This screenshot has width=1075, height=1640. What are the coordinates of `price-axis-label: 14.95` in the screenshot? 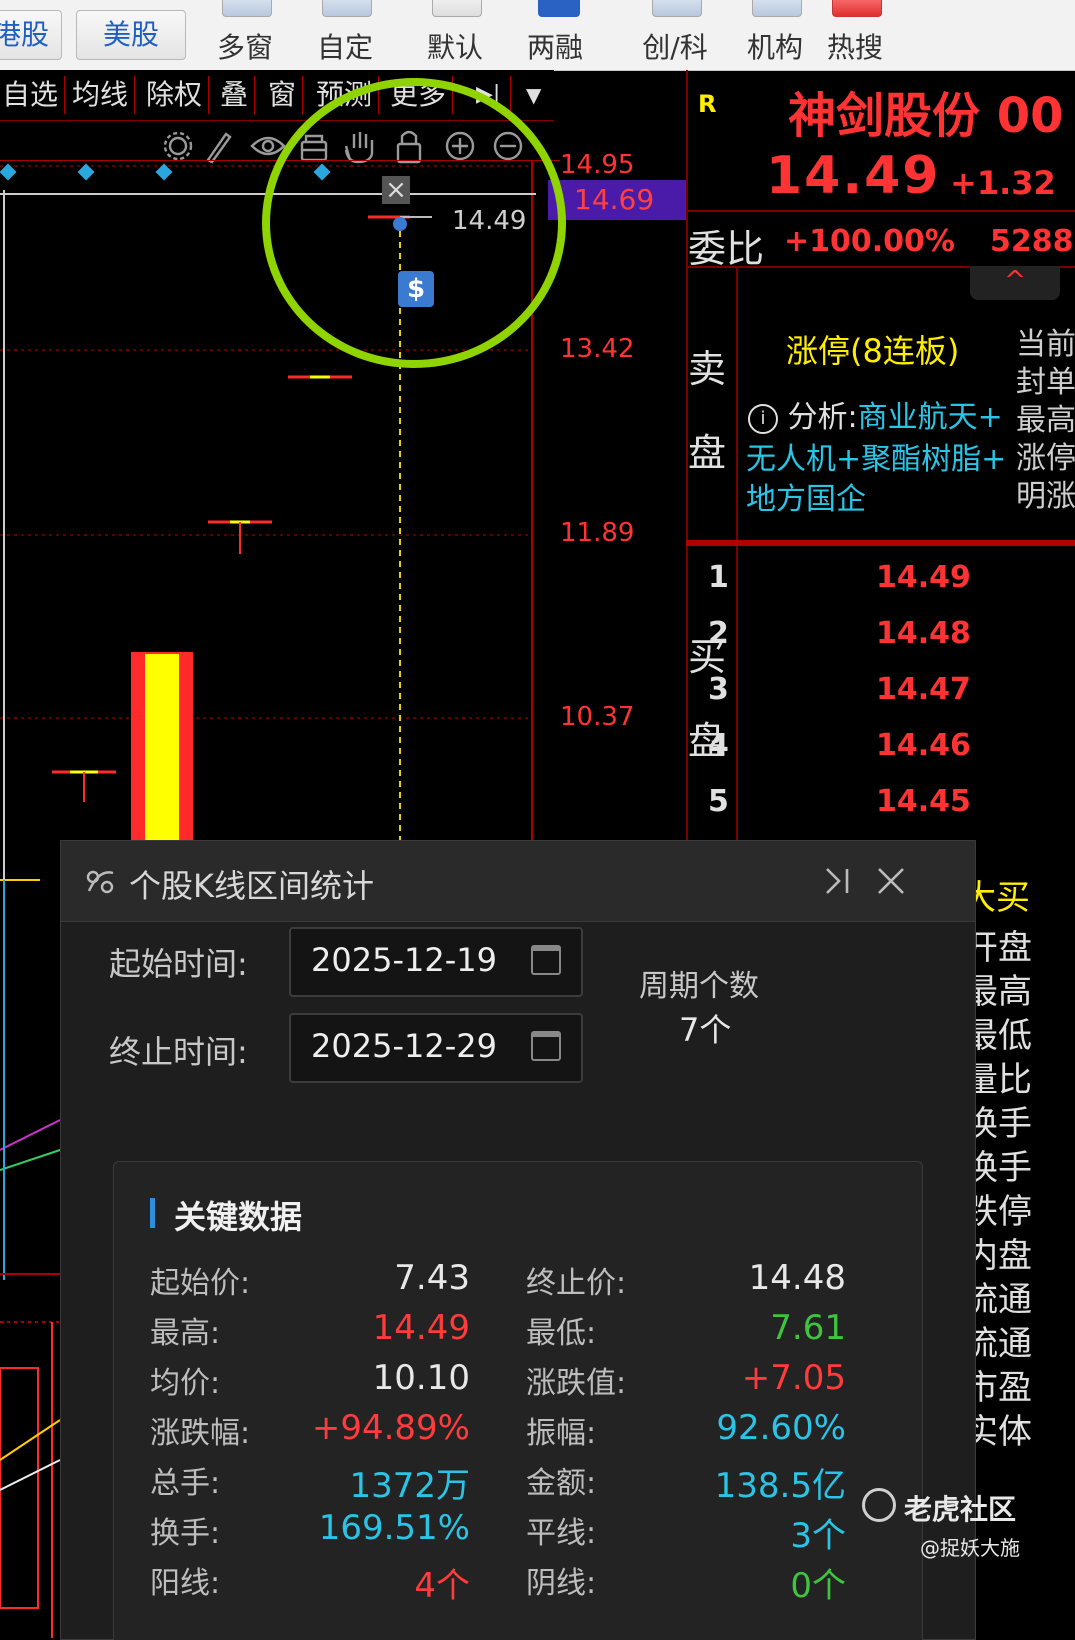 It's located at (597, 165).